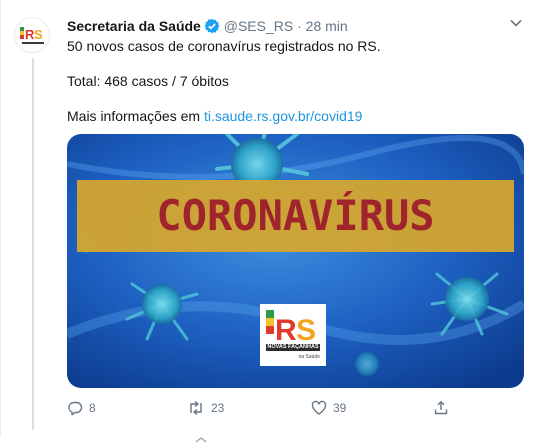 Image resolution: width=536 pixels, height=448 pixels. I want to click on rs-gov-logo: R S NOVAS FAÇANHAS na Saúde, so click(293, 335).